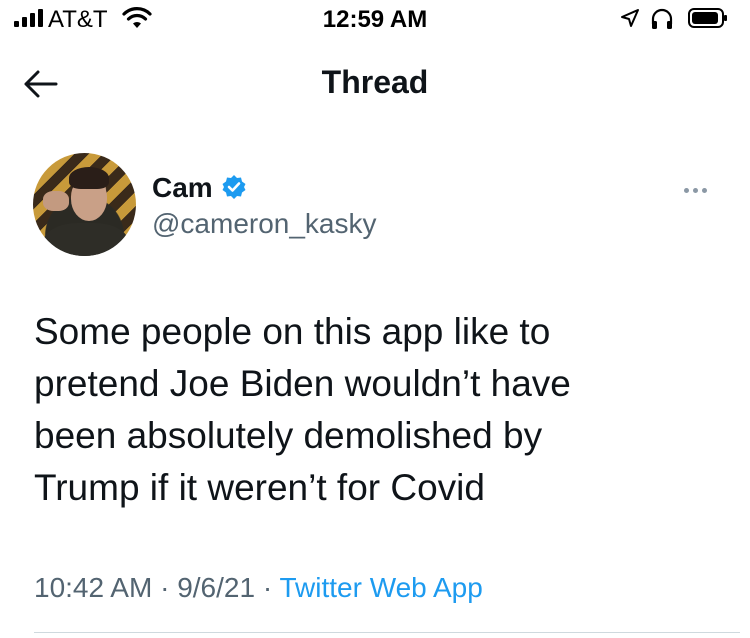 This screenshot has height=638, width=750. Describe the element at coordinates (375, 20) in the screenshot. I see `status-bar: AT&T 12:59 AM` at that location.